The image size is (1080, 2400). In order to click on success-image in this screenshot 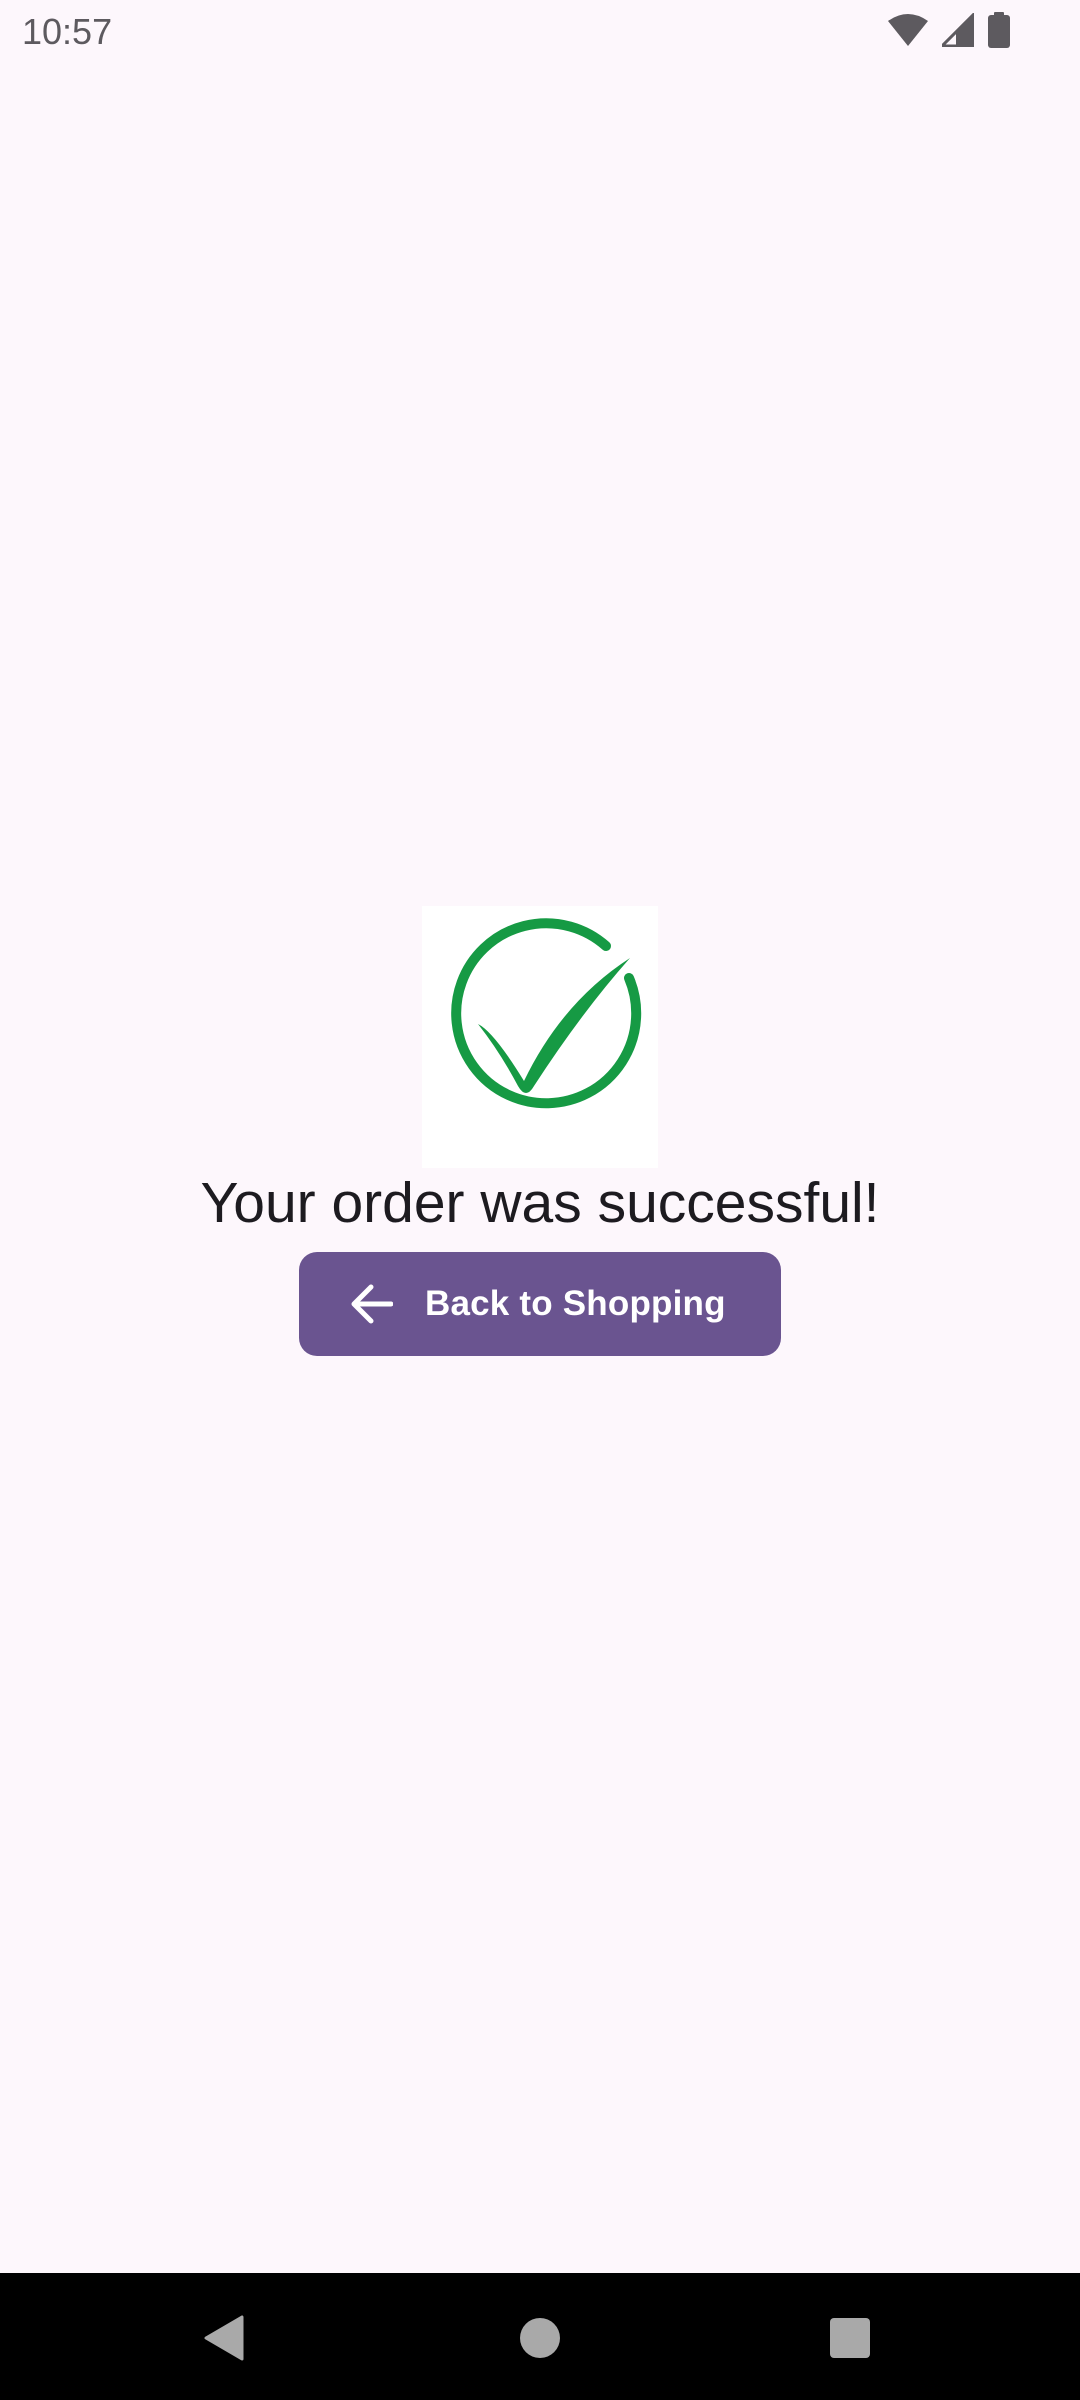, I will do `click(540, 1037)`.